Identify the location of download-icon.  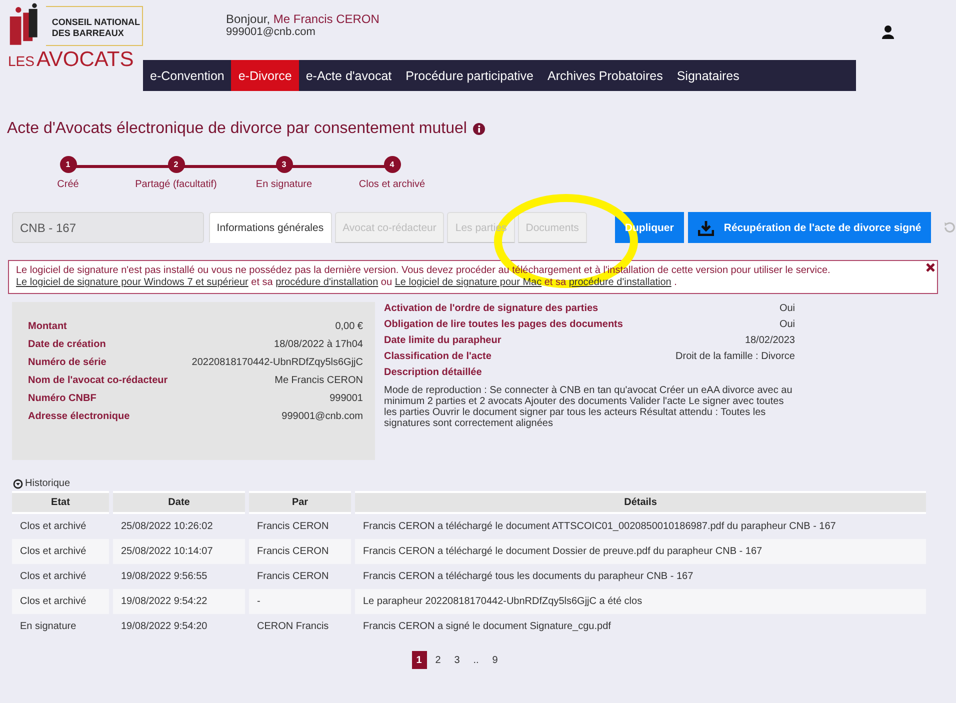
(706, 228).